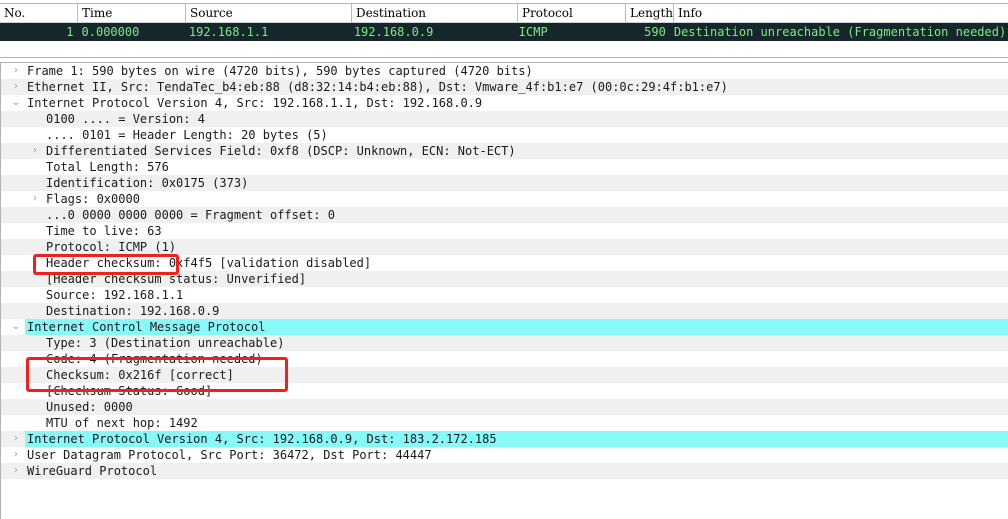  I want to click on tree-row-label: Flags: 0x0000, so click(93, 199).